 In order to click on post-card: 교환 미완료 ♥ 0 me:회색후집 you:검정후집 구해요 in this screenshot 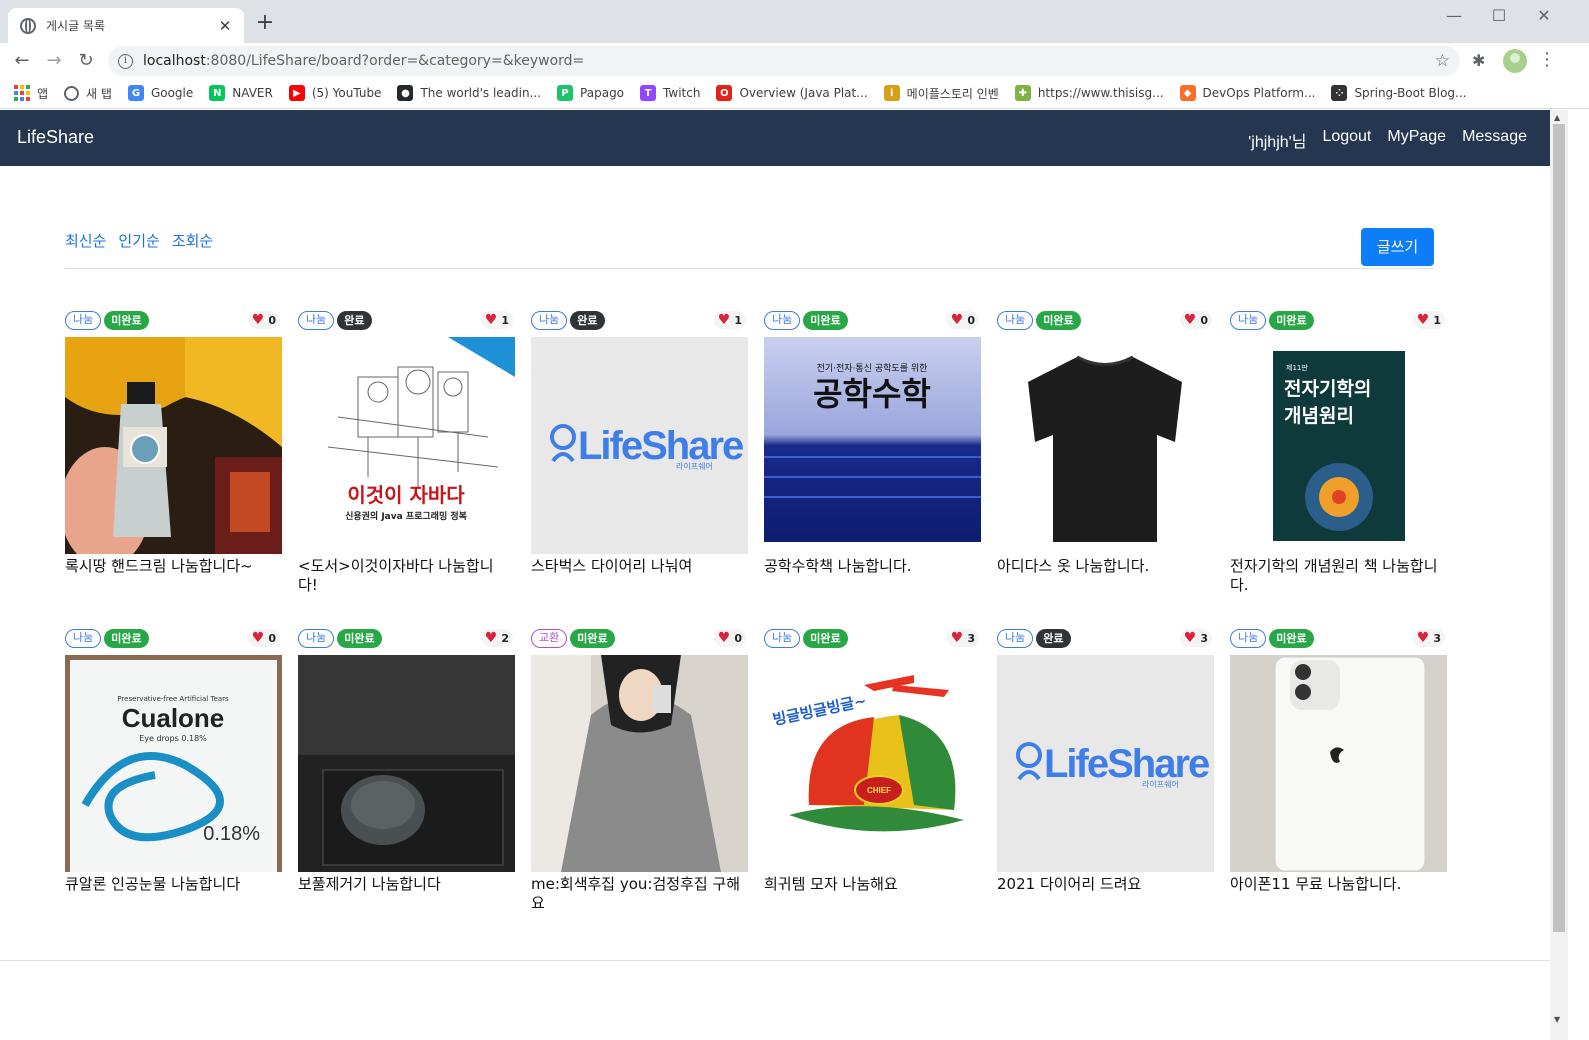, I will do `click(639, 770)`.